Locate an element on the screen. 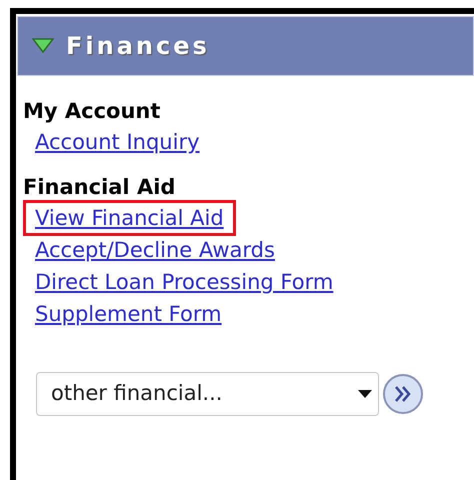  caret-icon is located at coordinates (365, 394).